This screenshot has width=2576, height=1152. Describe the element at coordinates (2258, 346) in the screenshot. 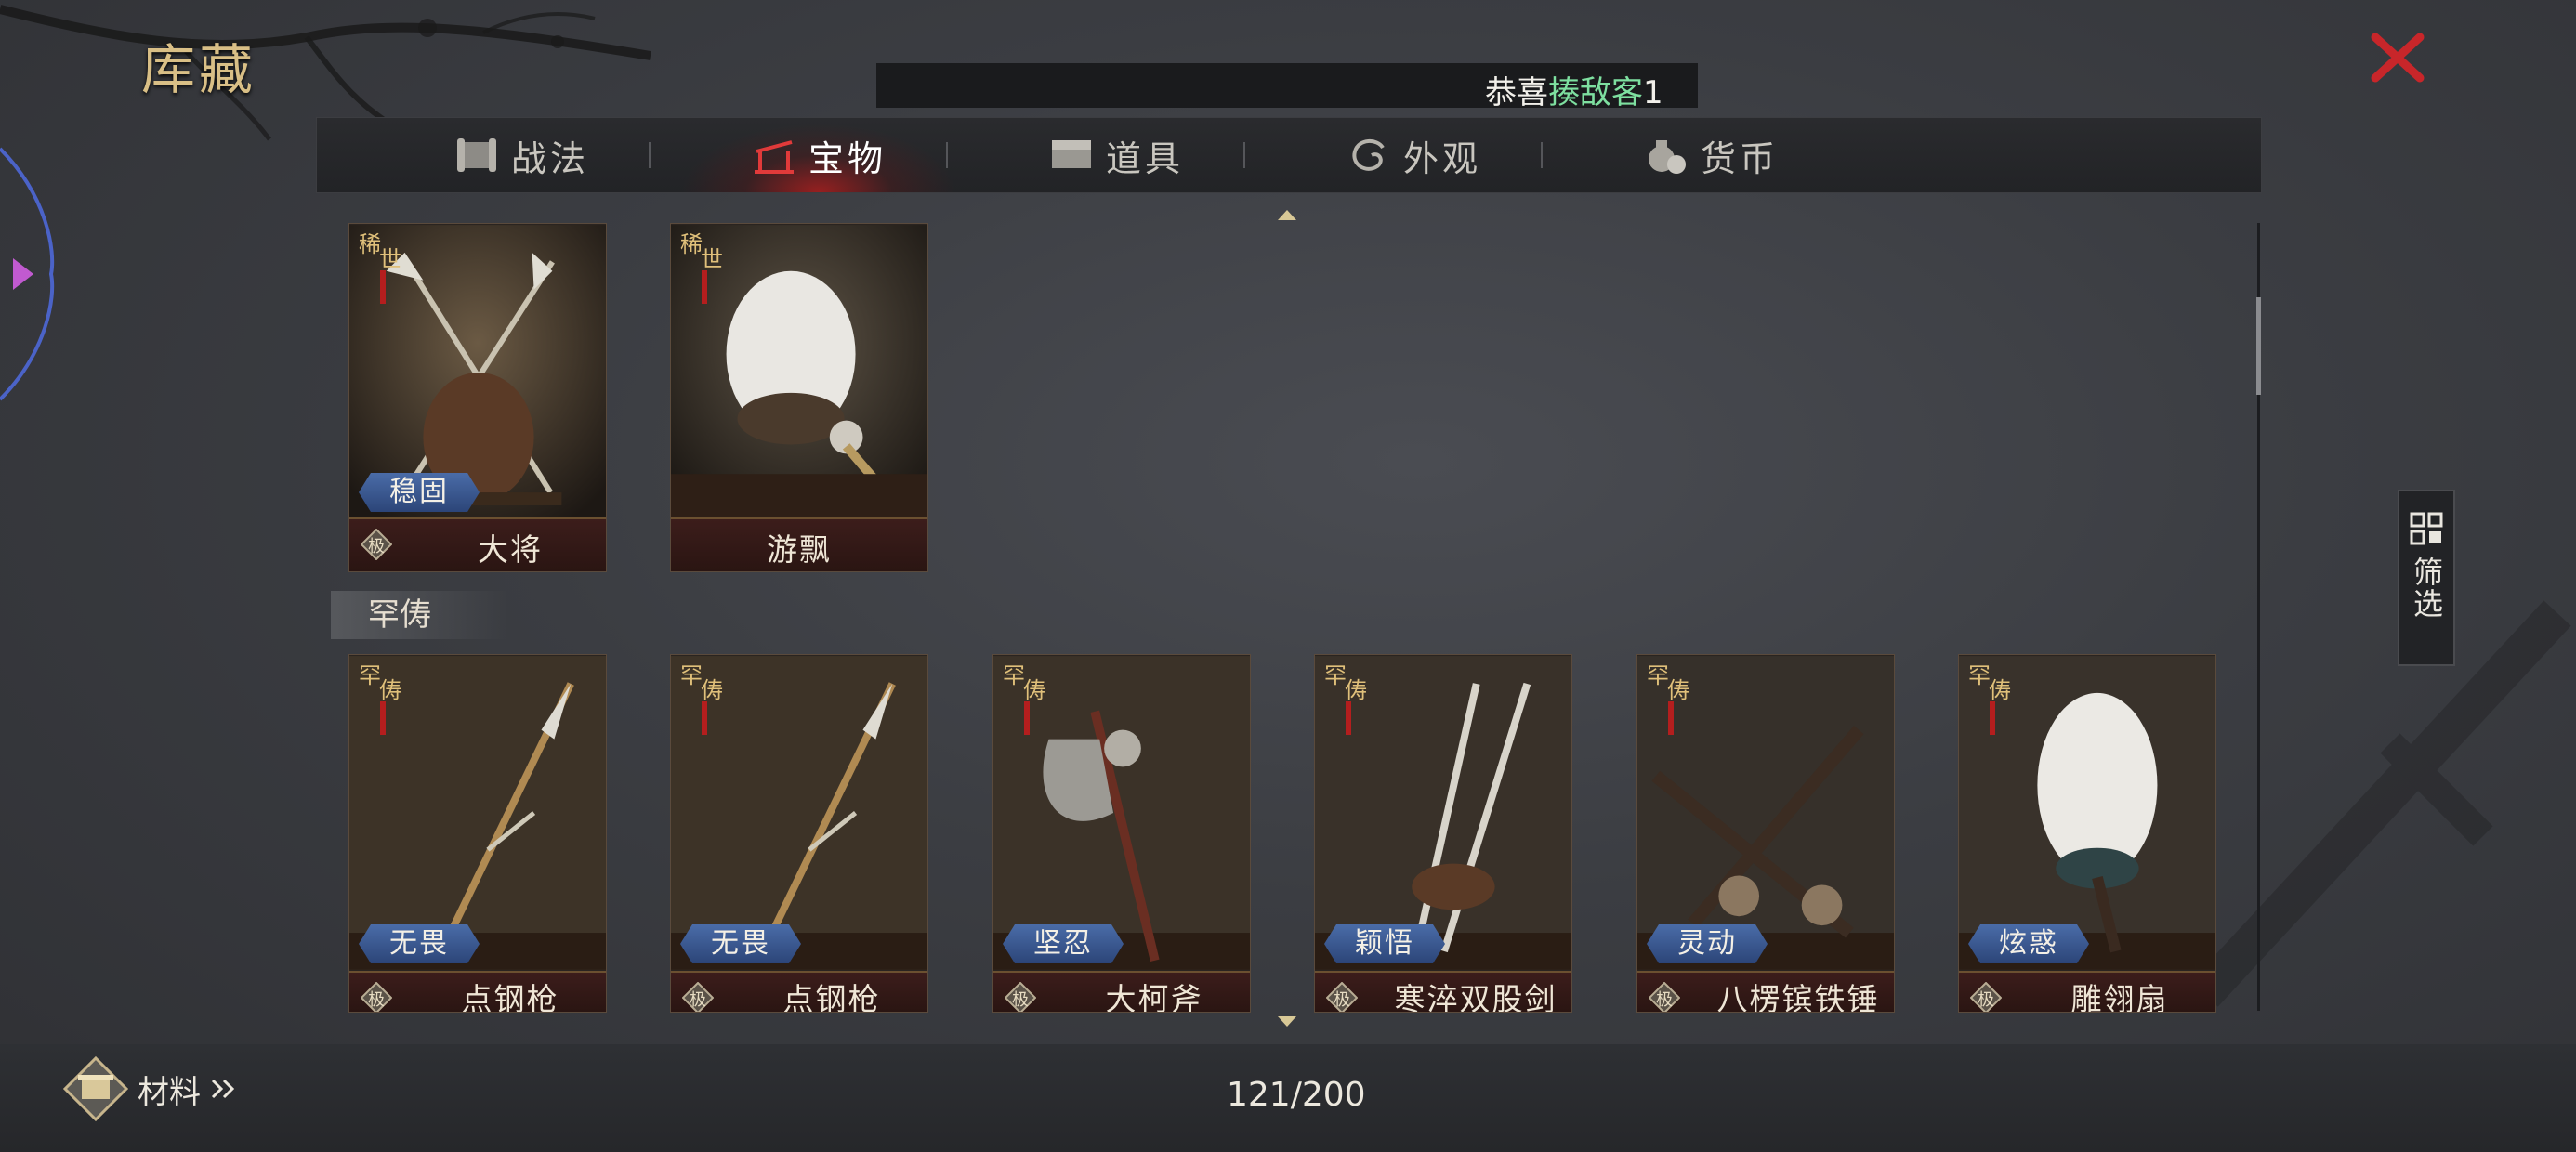

I see `scrollbar-thumb` at that location.